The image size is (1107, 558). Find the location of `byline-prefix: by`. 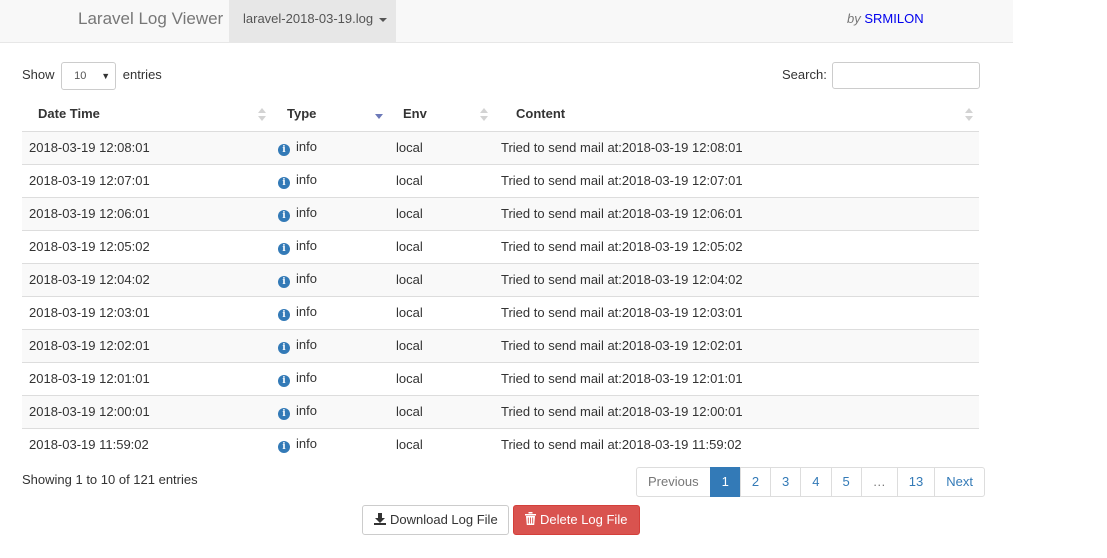

byline-prefix: by is located at coordinates (854, 18).